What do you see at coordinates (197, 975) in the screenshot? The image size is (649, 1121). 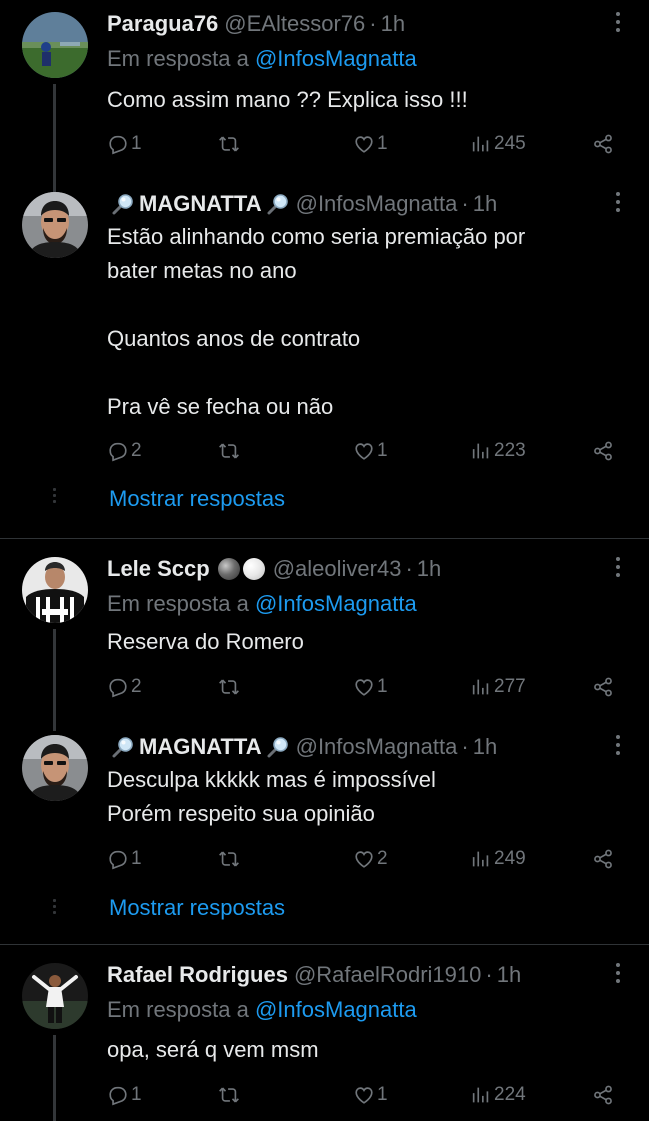 I see `display-name: Rafael Rodrigues` at bounding box center [197, 975].